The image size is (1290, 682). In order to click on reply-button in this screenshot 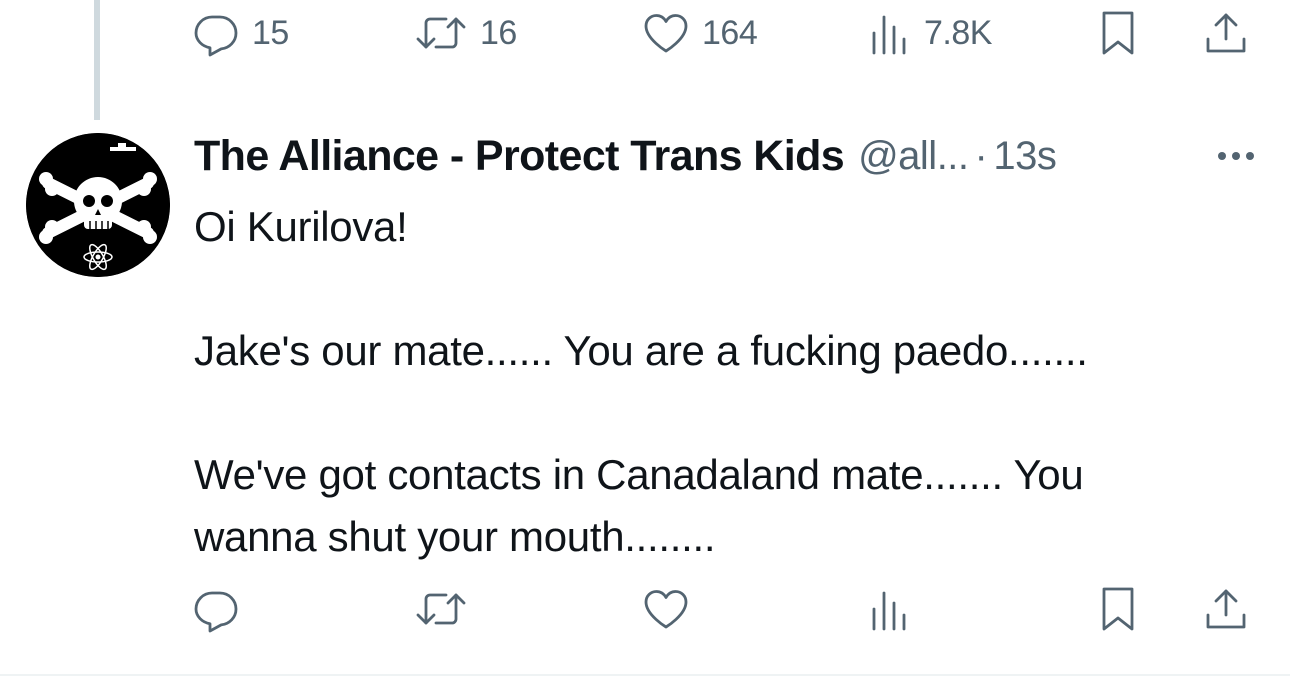, I will do `click(222, 609)`.